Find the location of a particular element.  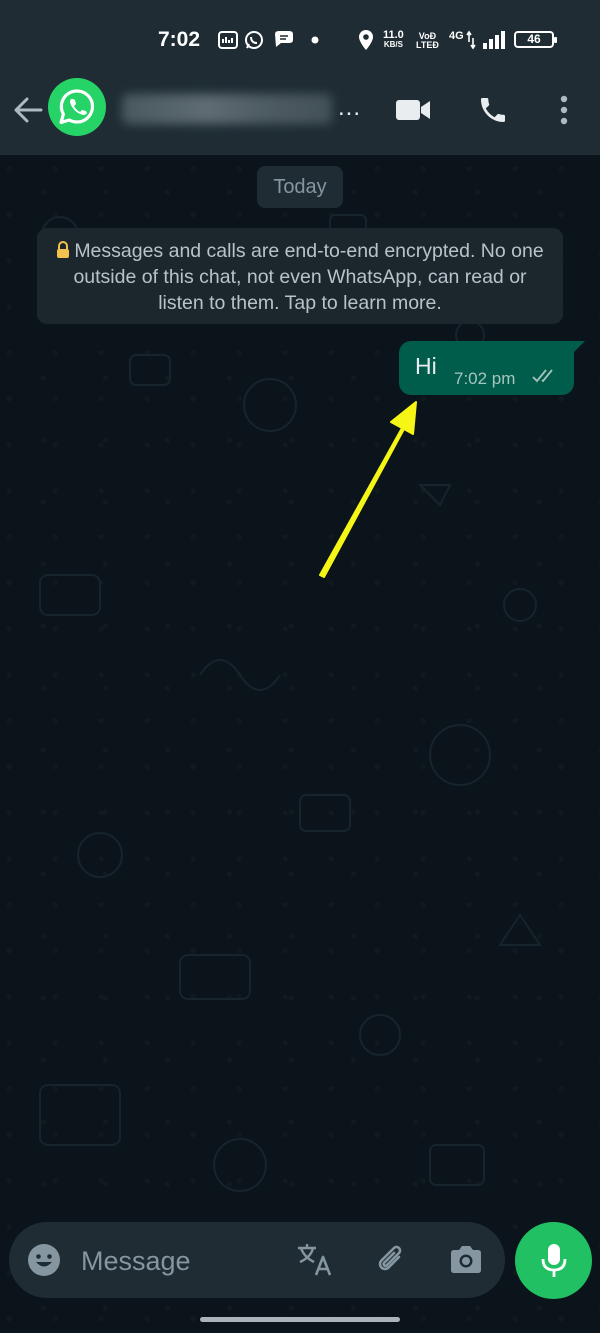

video-call-icon is located at coordinates (413, 110).